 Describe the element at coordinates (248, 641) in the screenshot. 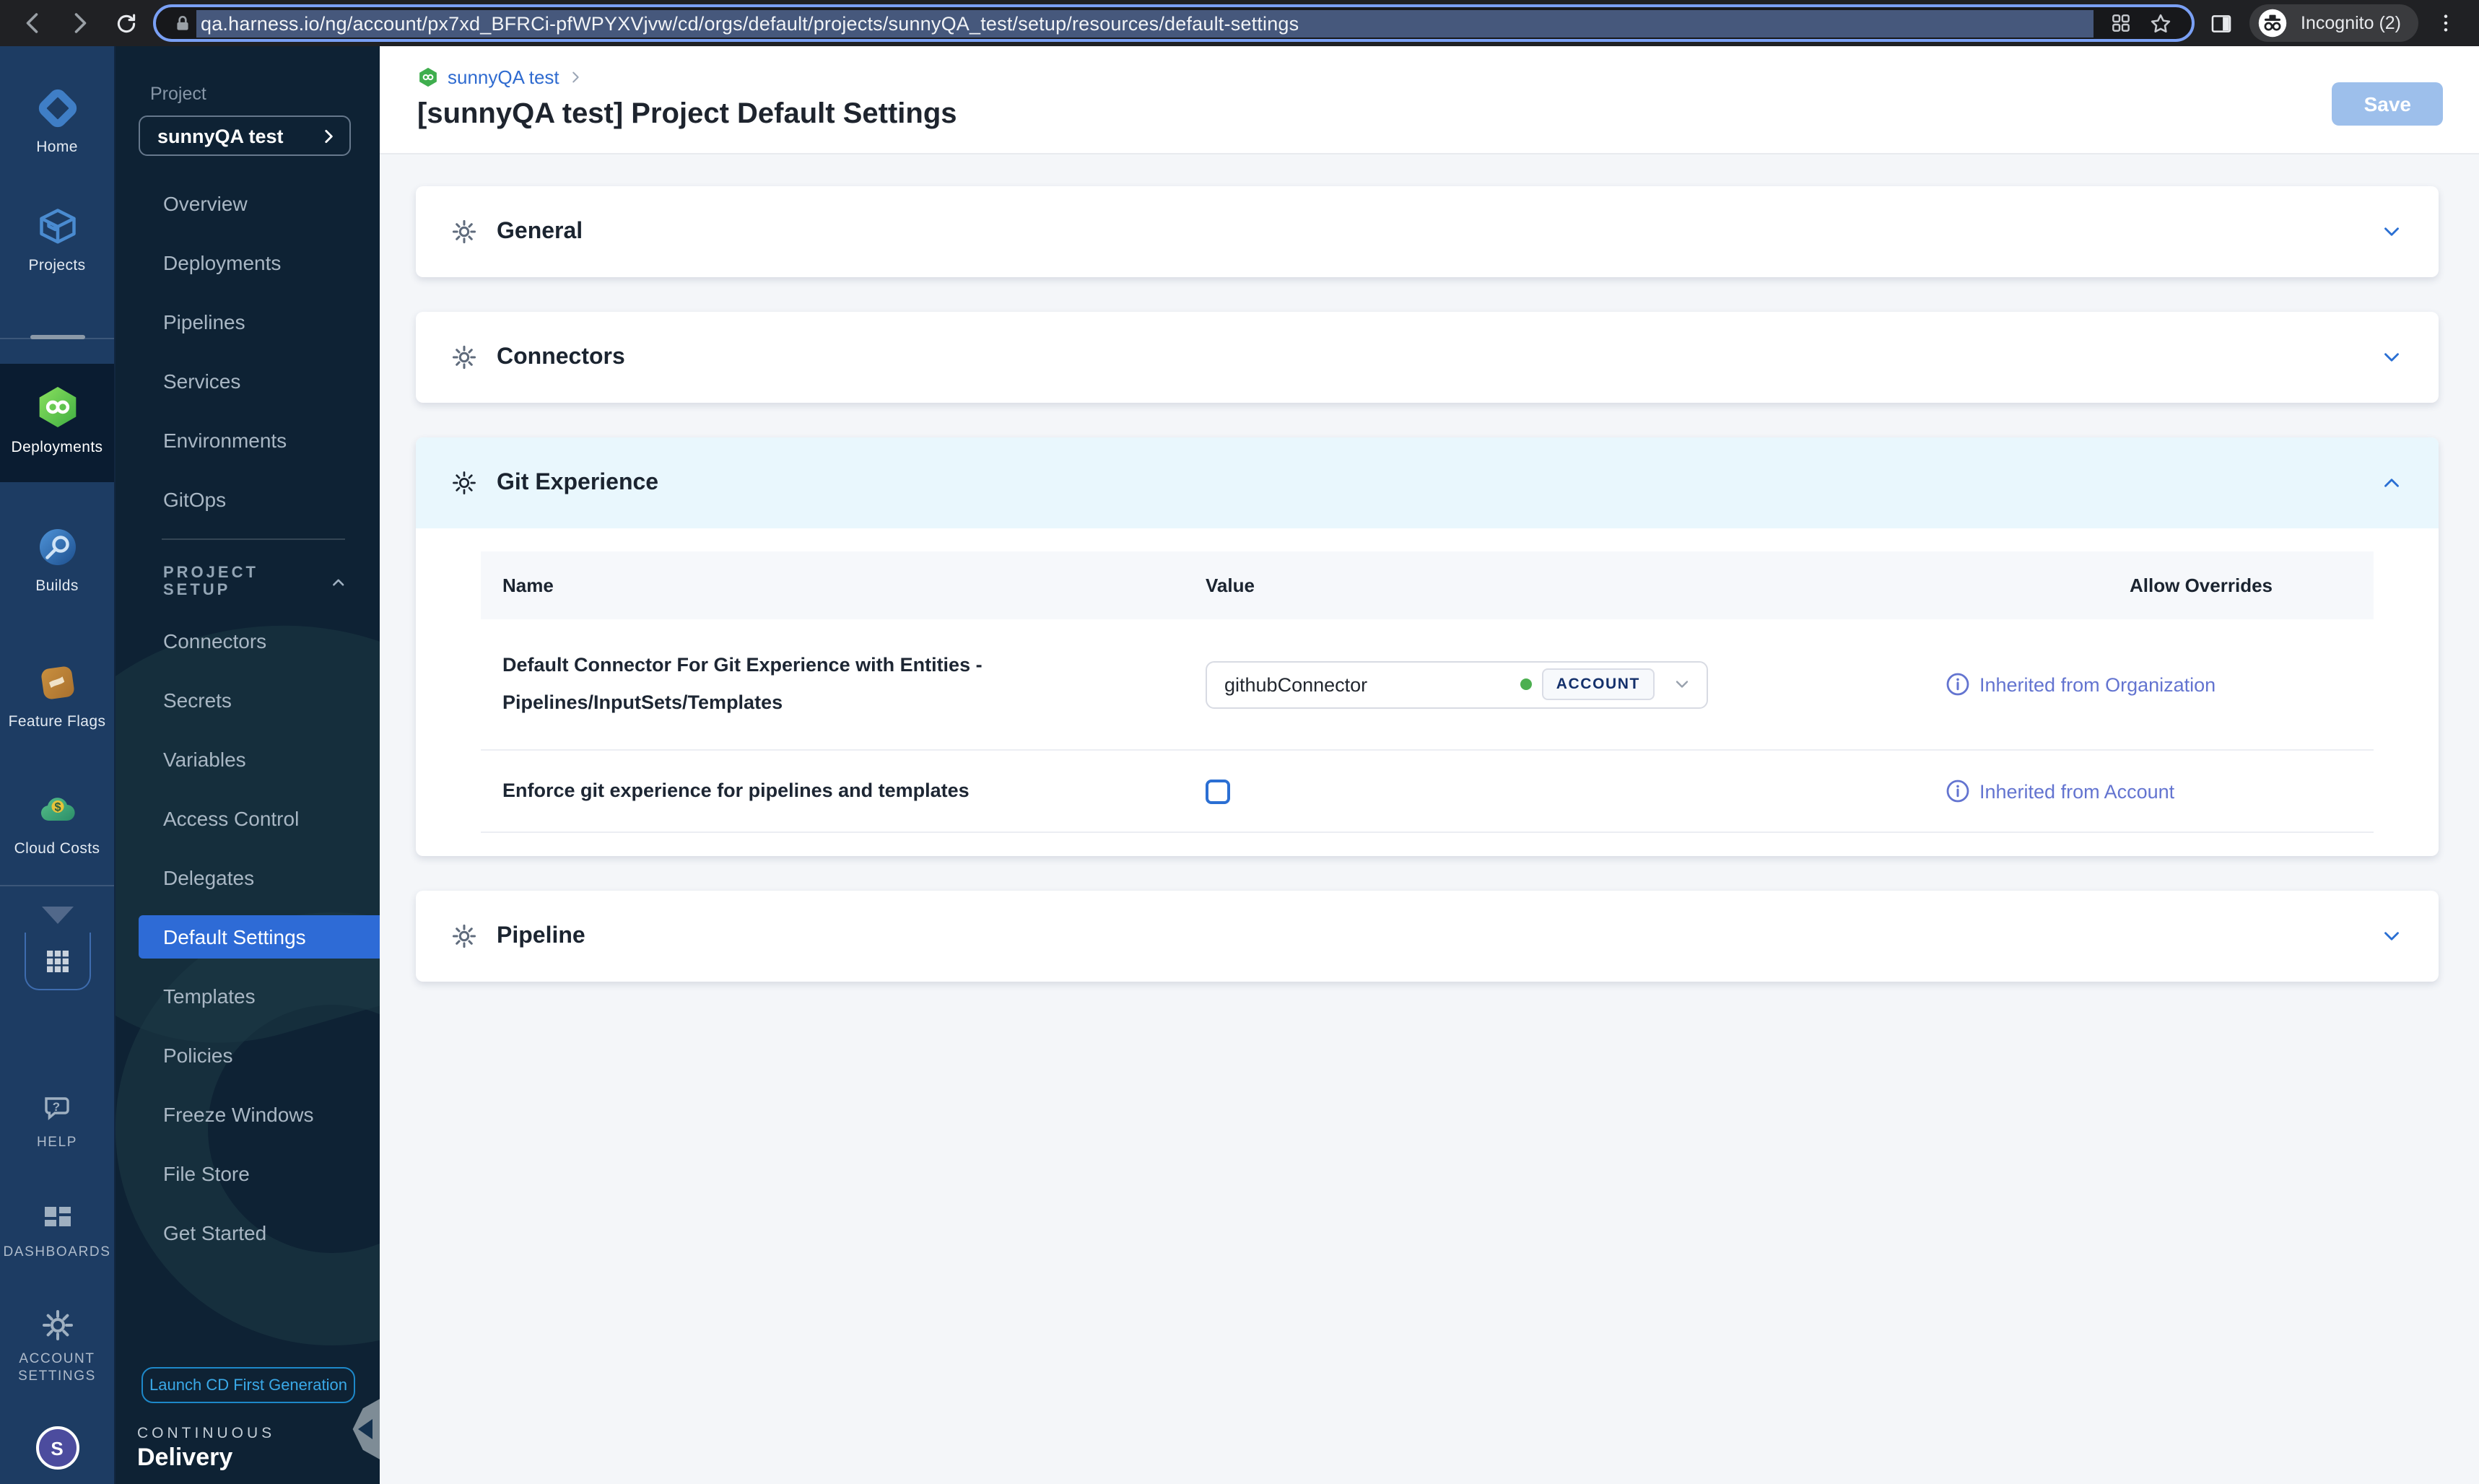

I see `nav-item-connectors: Connectors` at that location.